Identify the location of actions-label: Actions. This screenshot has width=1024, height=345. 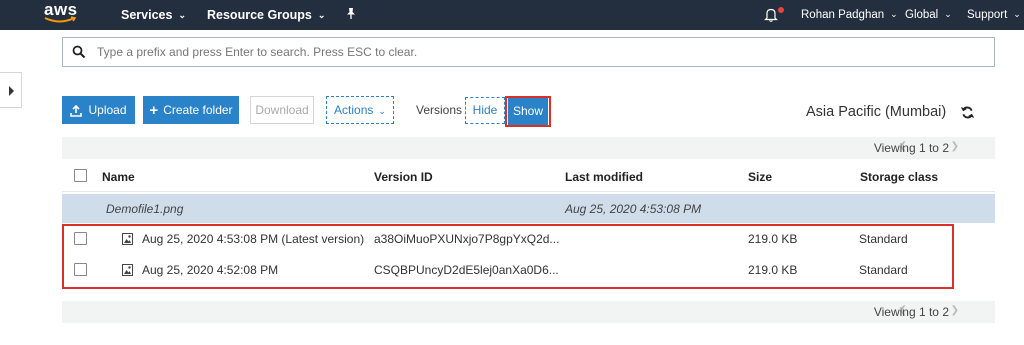
(354, 110).